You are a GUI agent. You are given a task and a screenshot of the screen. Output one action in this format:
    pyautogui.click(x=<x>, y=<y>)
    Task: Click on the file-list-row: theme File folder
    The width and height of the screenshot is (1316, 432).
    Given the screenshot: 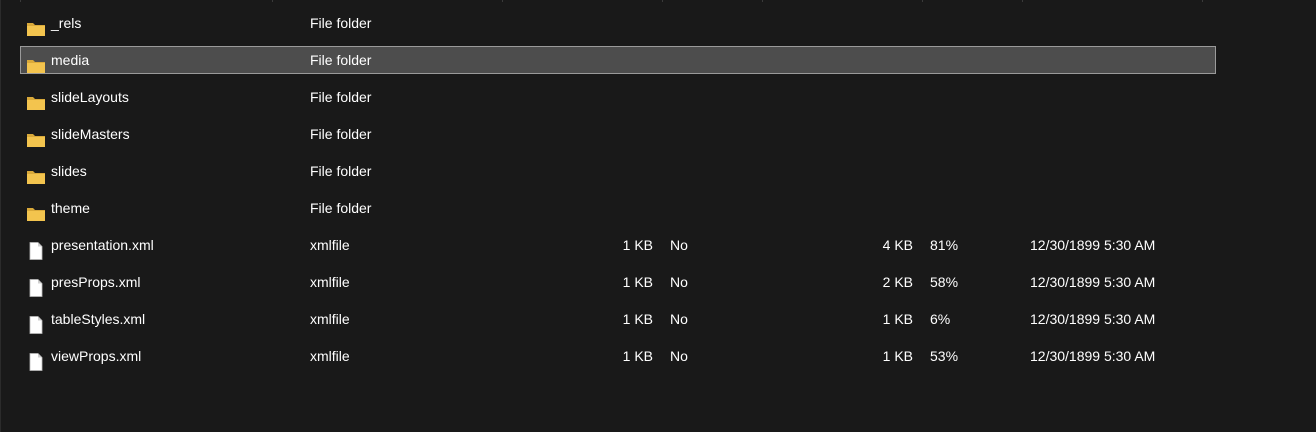 What is the action you would take?
    pyautogui.click(x=658, y=210)
    